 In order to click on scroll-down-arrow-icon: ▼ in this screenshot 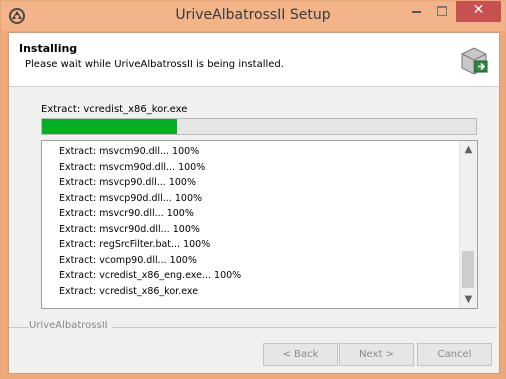, I will do `click(468, 299)`.